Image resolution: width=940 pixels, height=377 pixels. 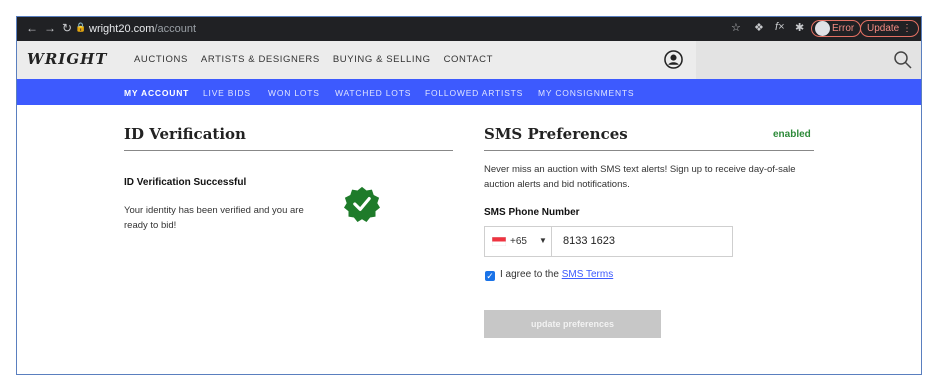 What do you see at coordinates (808, 60) in the screenshot?
I see `search-area` at bounding box center [808, 60].